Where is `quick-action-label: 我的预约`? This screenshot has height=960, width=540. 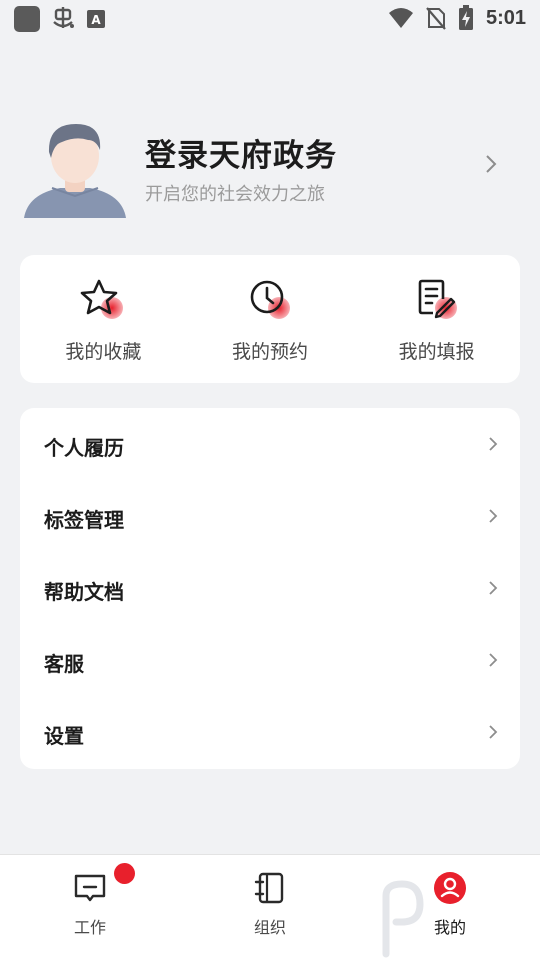 quick-action-label: 我的预约 is located at coordinates (270, 352).